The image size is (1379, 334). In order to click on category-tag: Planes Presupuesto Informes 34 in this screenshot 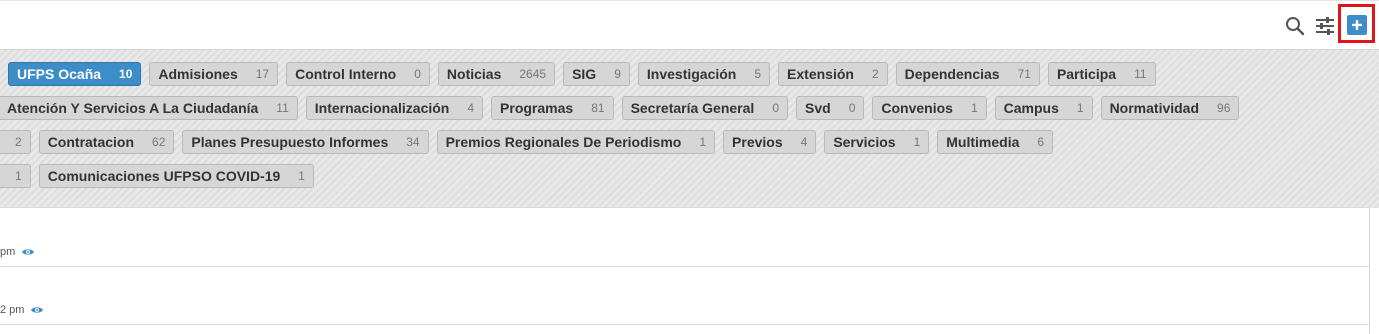, I will do `click(305, 142)`.